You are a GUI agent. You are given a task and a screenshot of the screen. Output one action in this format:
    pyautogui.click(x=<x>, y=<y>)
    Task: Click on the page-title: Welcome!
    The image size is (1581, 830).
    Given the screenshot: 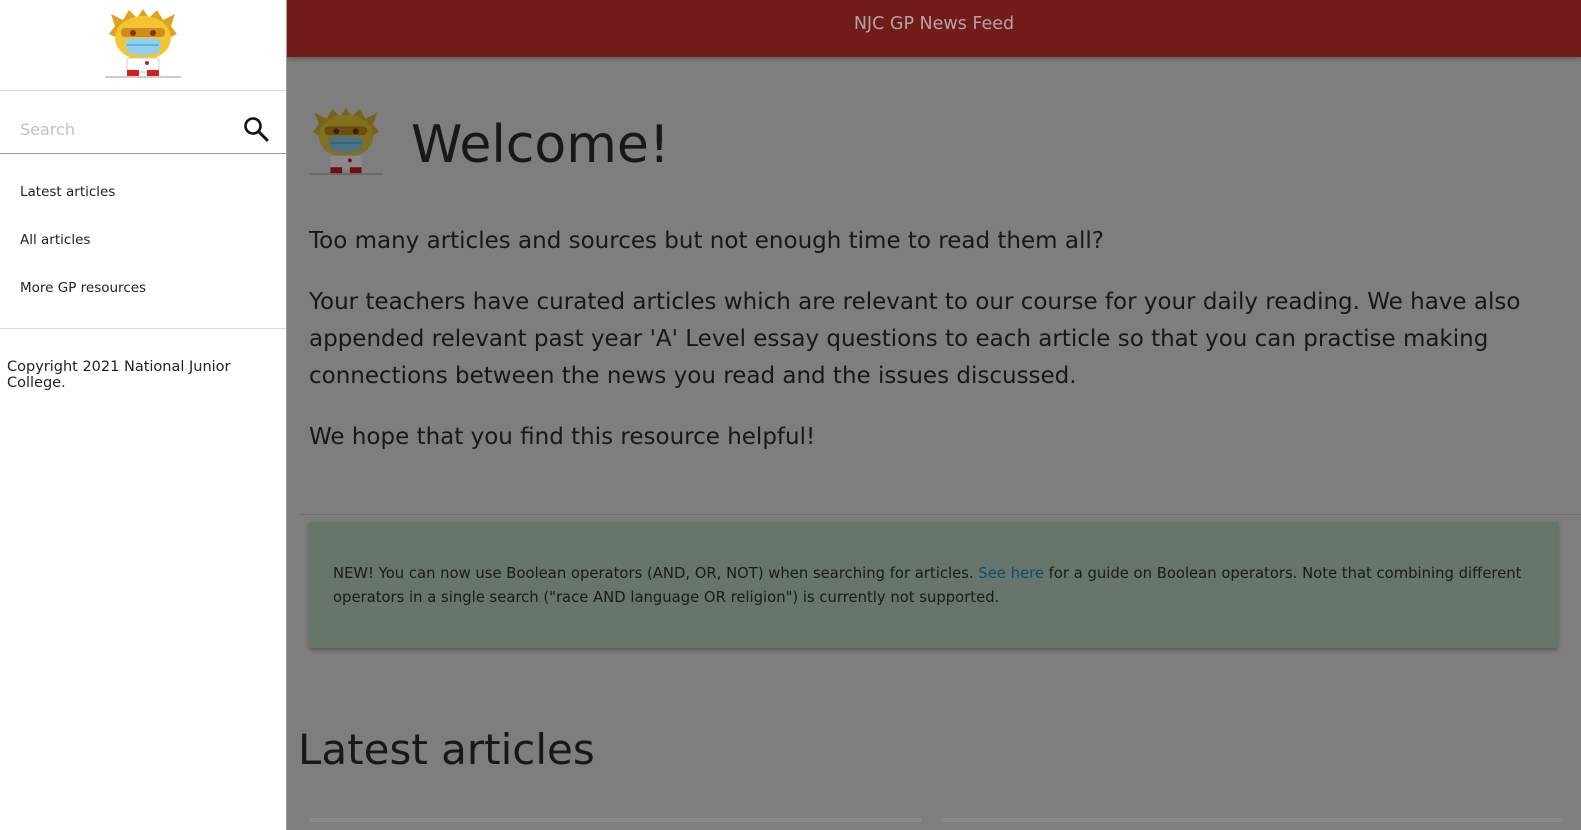 What is the action you would take?
    pyautogui.click(x=540, y=145)
    